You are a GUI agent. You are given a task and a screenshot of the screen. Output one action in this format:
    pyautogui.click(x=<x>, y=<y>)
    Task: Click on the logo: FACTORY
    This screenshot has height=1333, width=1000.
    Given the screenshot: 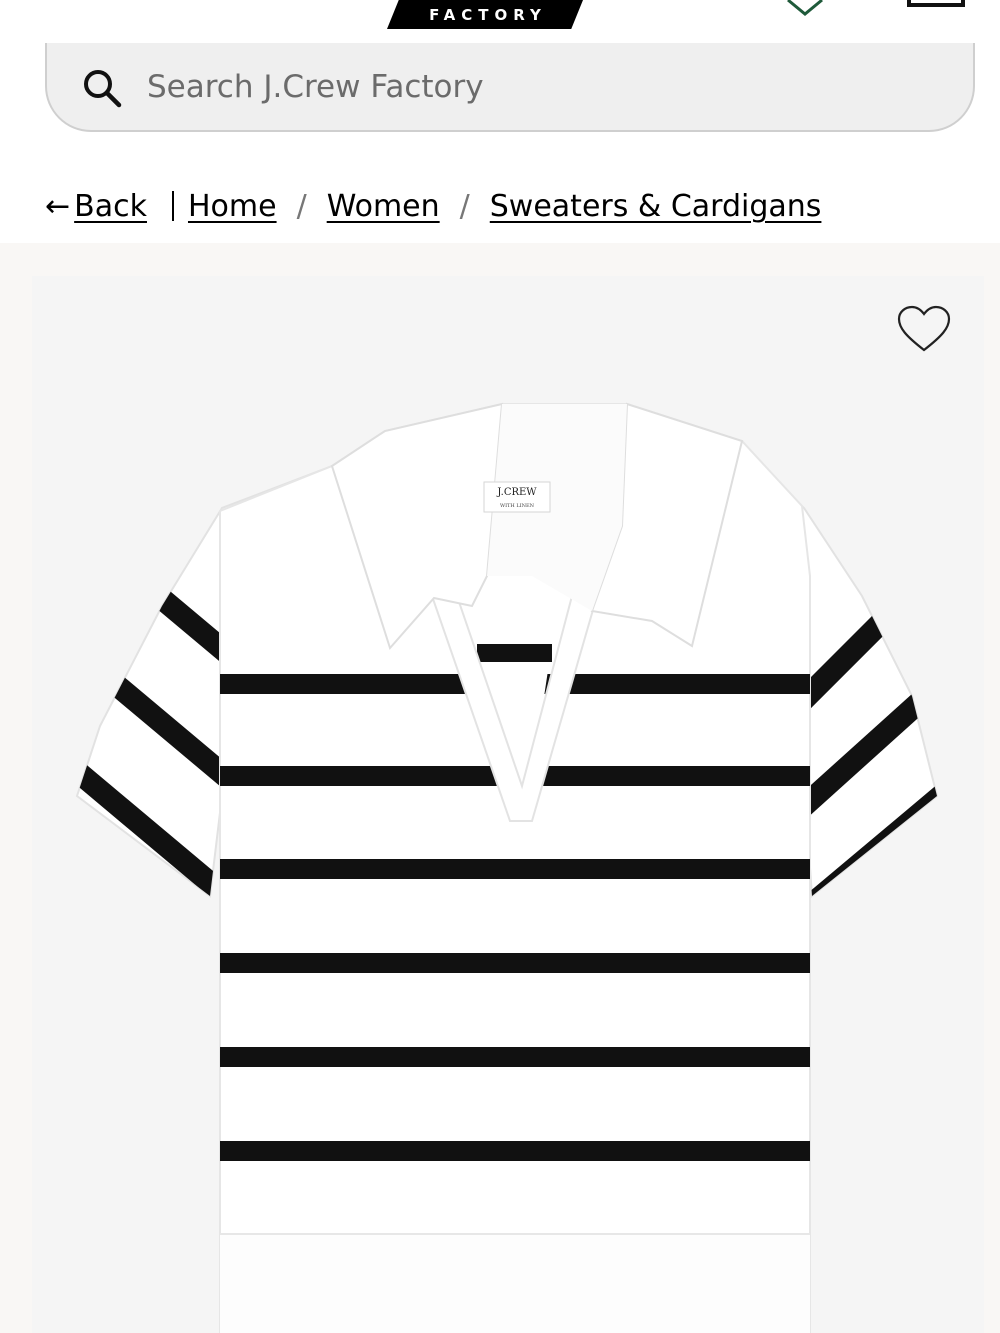 What is the action you would take?
    pyautogui.click(x=485, y=14)
    